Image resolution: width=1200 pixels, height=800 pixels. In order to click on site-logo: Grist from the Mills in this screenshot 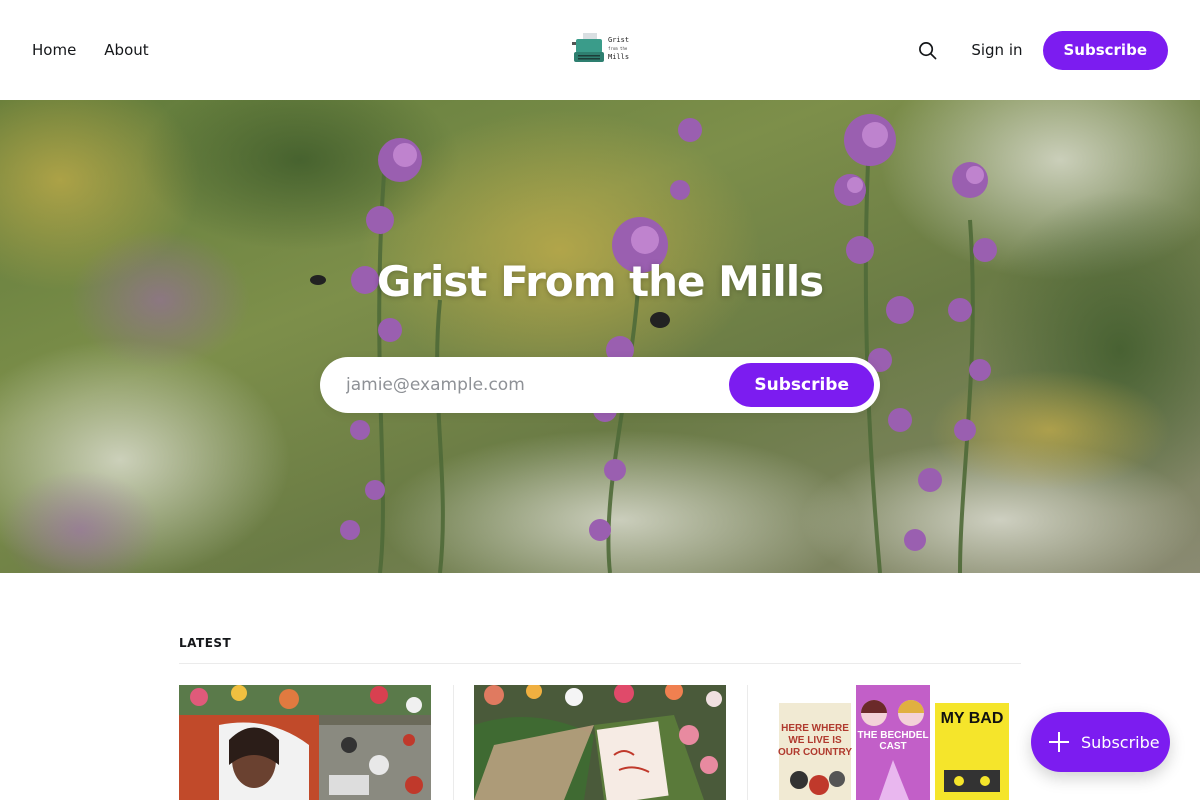, I will do `click(601, 50)`.